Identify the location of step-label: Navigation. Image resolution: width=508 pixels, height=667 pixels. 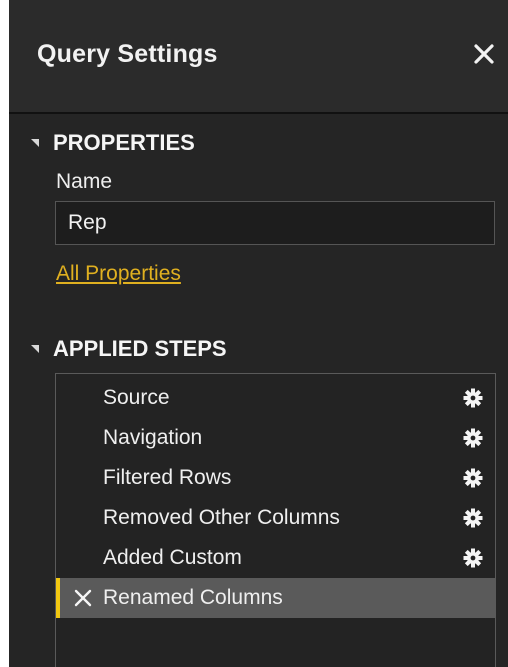
(153, 437).